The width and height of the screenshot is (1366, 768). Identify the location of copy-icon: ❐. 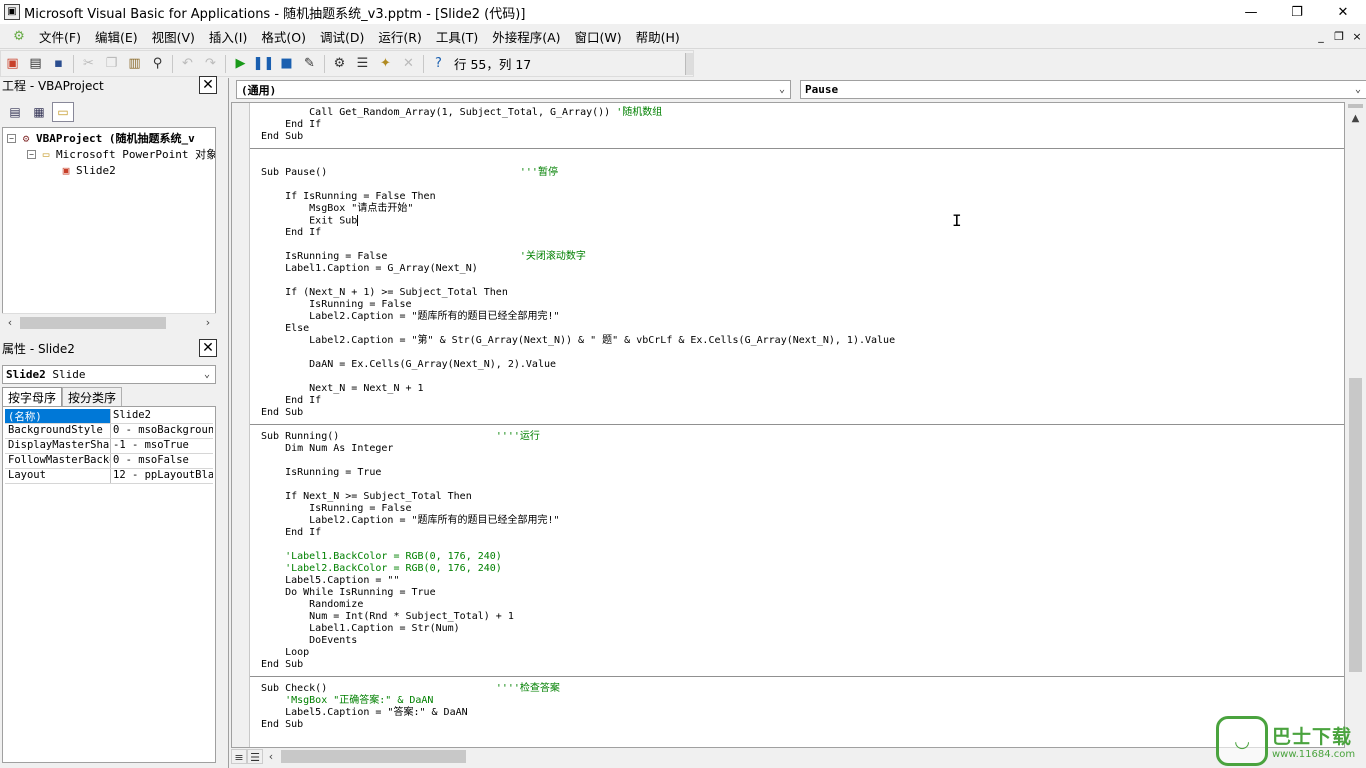
(111, 64).